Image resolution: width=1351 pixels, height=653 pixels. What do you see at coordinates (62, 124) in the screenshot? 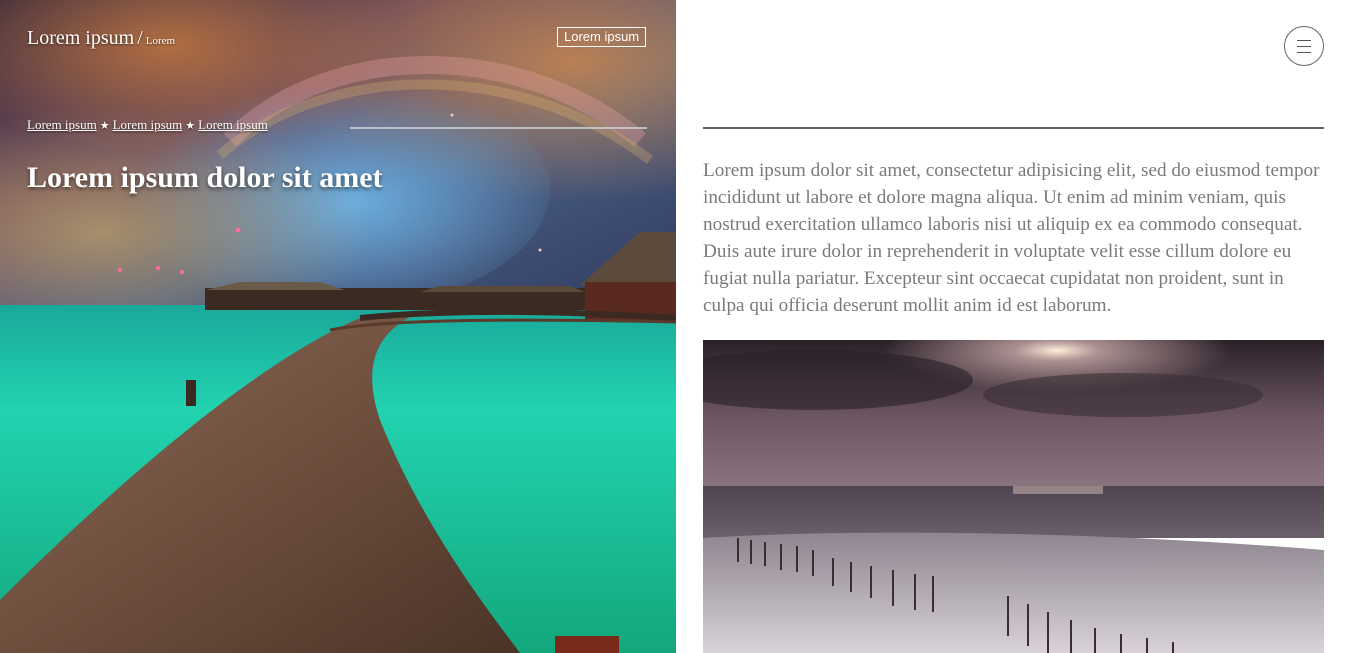
I see `breadcrumb-link-1: Lorem ipsum` at bounding box center [62, 124].